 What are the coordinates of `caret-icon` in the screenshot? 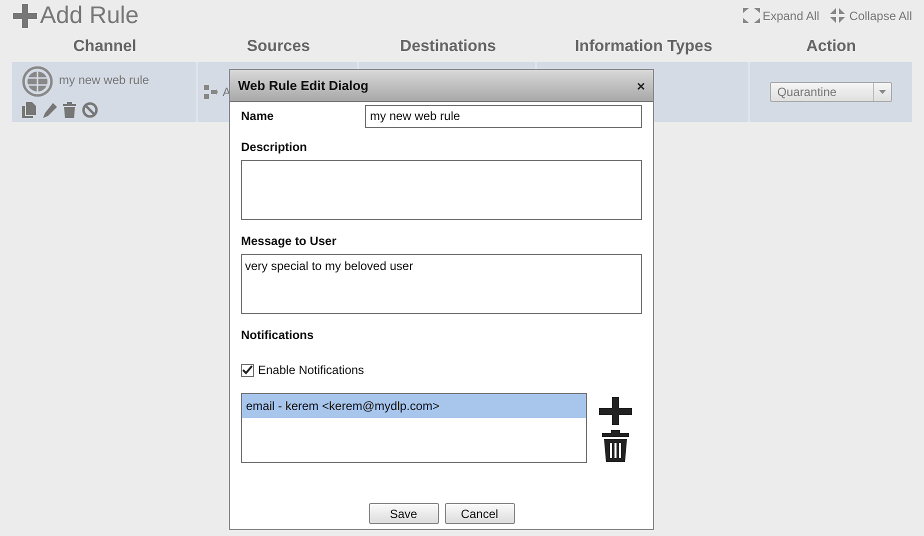 It's located at (882, 92).